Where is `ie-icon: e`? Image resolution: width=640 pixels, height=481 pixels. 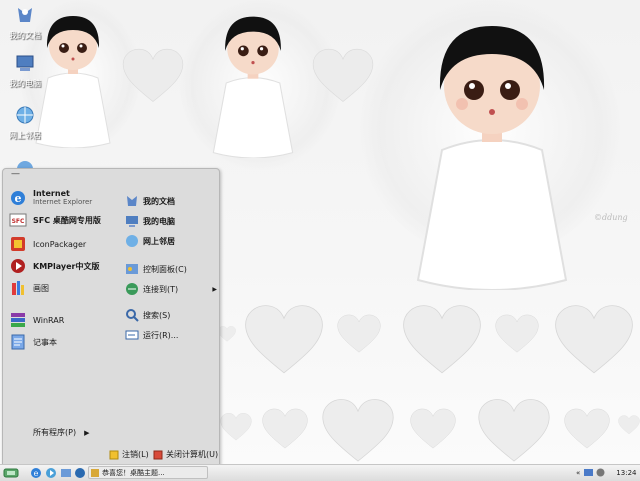 ie-icon: e is located at coordinates (18, 198).